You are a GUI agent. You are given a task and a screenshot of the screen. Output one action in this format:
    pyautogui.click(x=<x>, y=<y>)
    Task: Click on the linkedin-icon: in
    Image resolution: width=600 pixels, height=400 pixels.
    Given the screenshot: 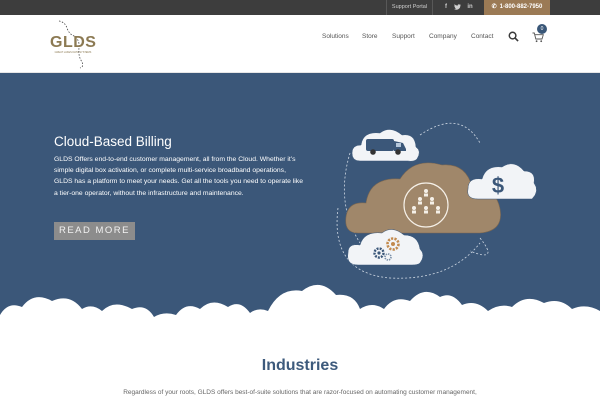 What is the action you would take?
    pyautogui.click(x=470, y=7)
    